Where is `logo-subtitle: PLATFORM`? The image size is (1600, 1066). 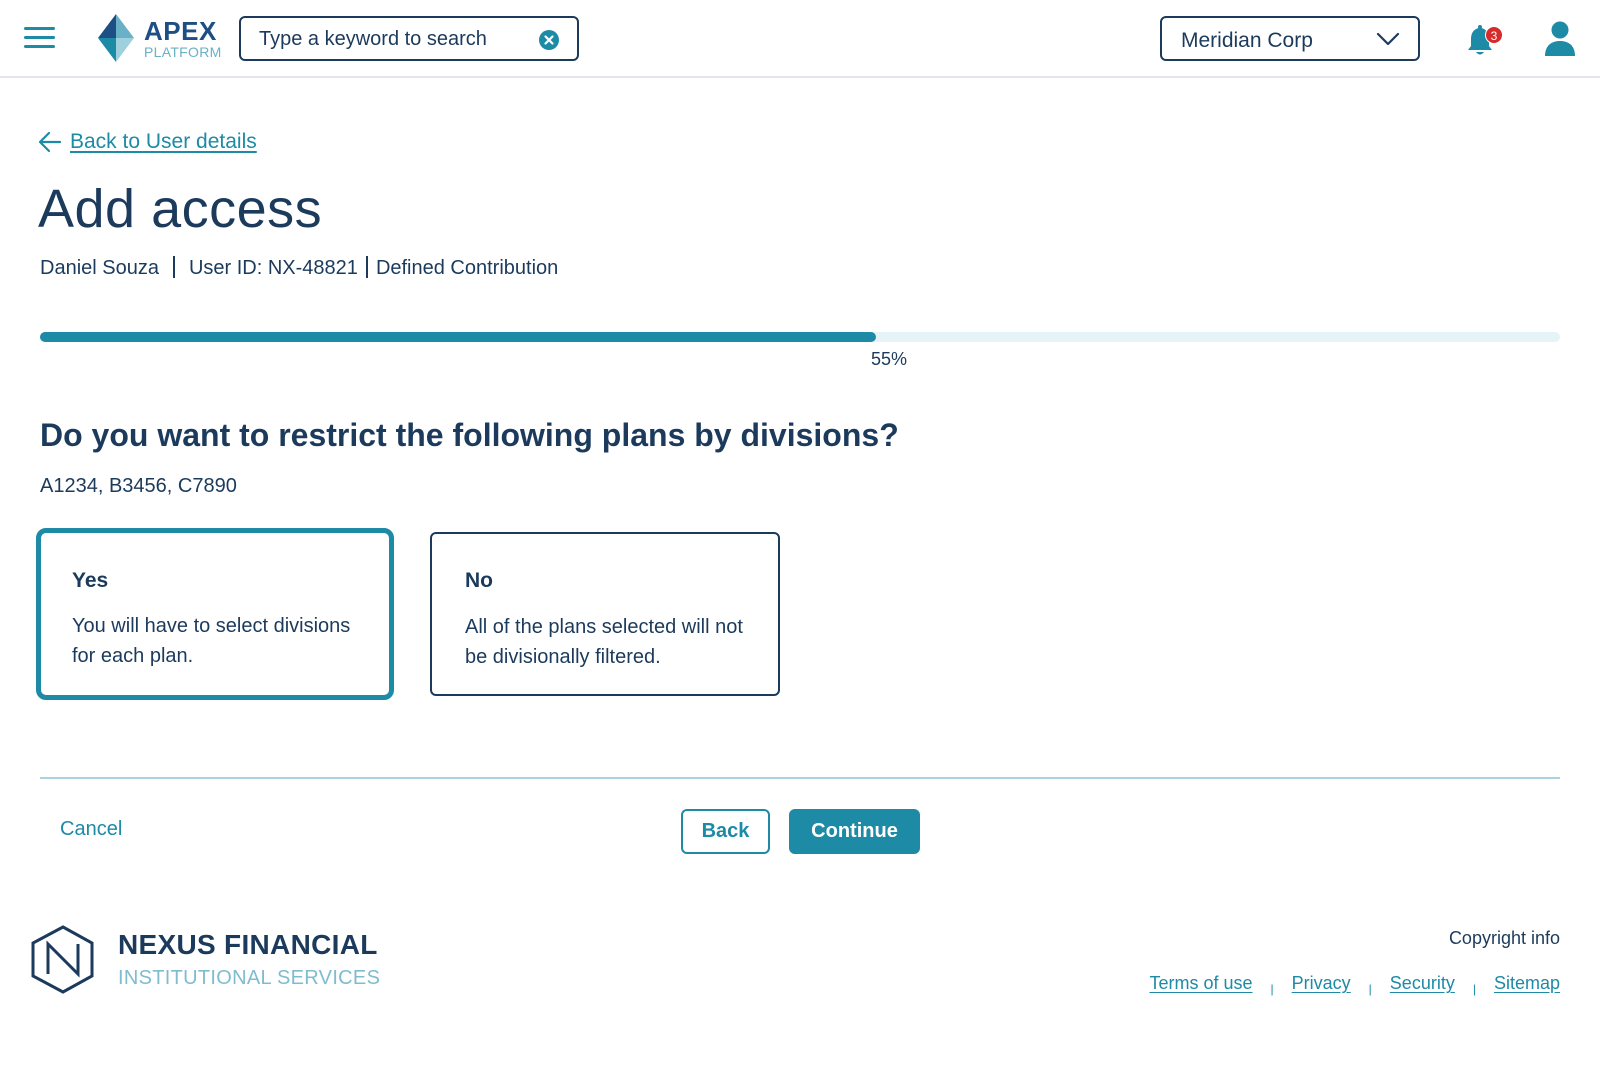 logo-subtitle: PLATFORM is located at coordinates (183, 52).